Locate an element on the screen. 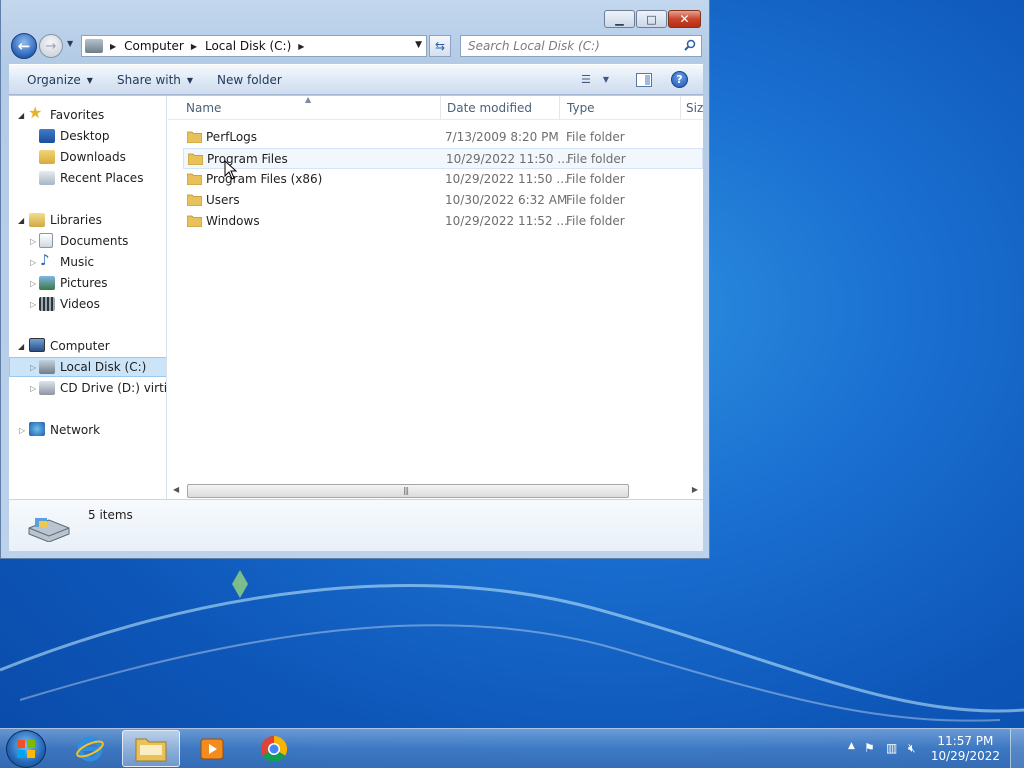  computer-icon is located at coordinates (37, 345).